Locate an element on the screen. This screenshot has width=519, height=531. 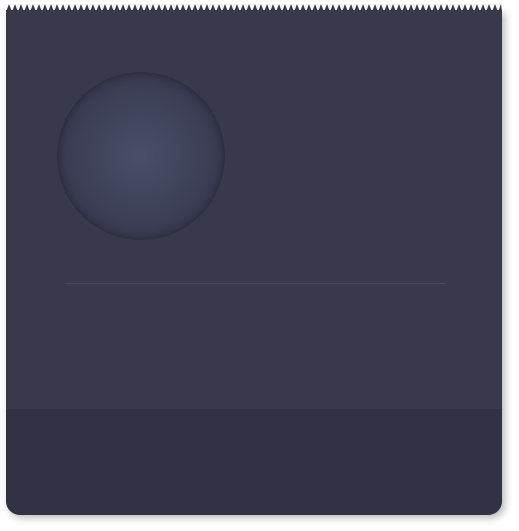
avatar-placeholder-icon is located at coordinates (141, 156).